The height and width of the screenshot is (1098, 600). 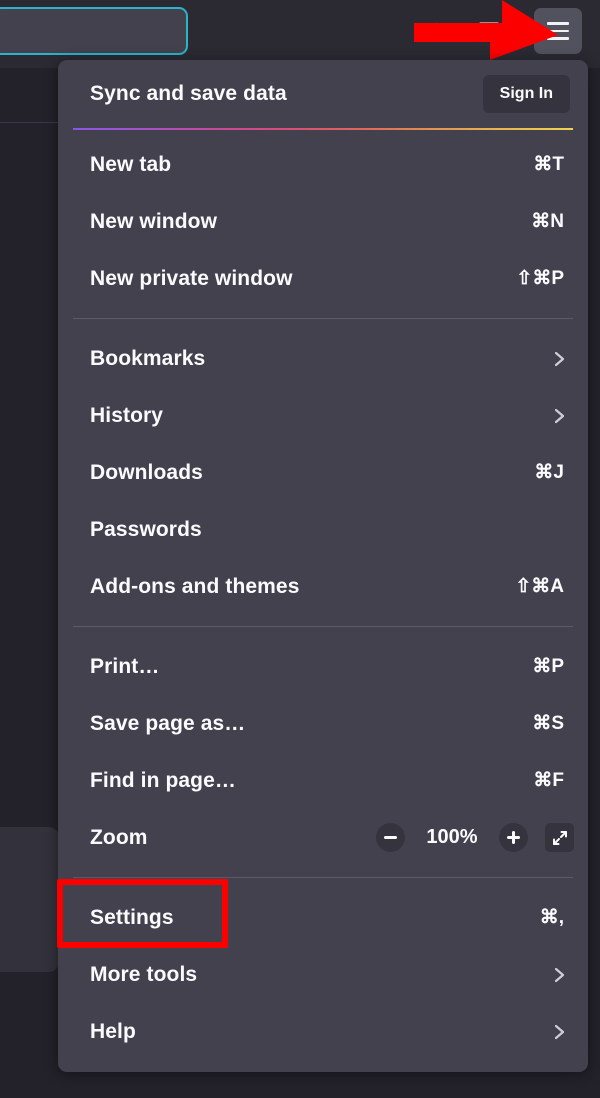 I want to click on menu-item-more-tools: More tools, so click(x=323, y=974).